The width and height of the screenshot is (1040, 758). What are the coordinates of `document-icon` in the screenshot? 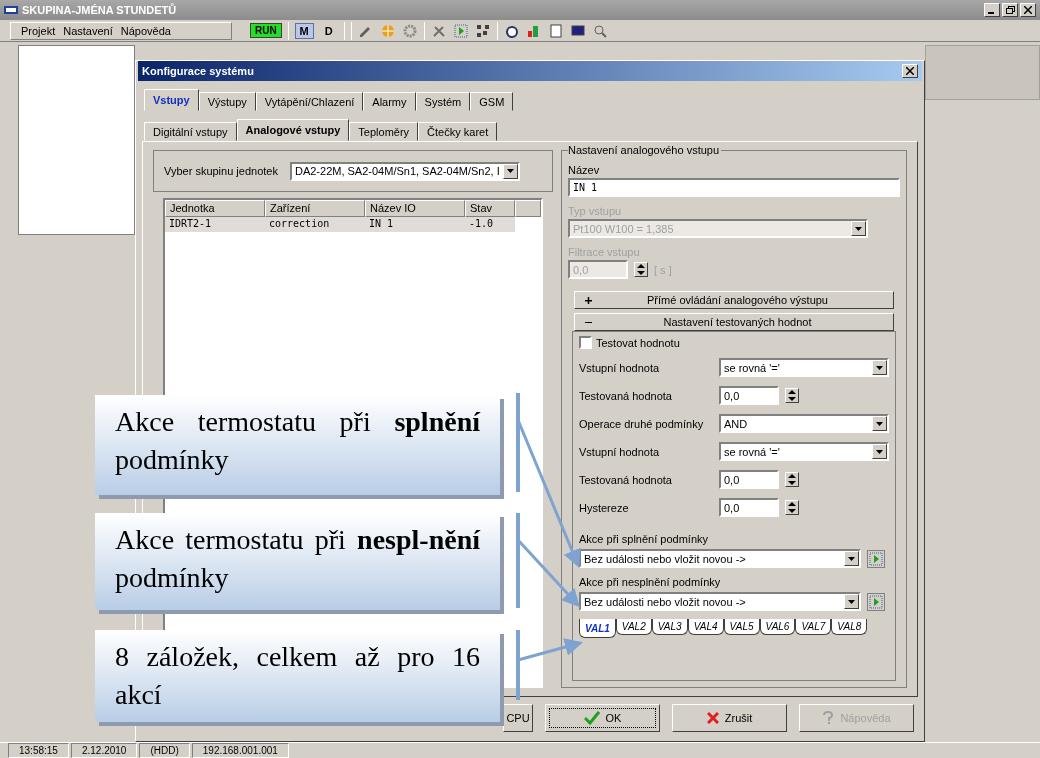 It's located at (555, 30).